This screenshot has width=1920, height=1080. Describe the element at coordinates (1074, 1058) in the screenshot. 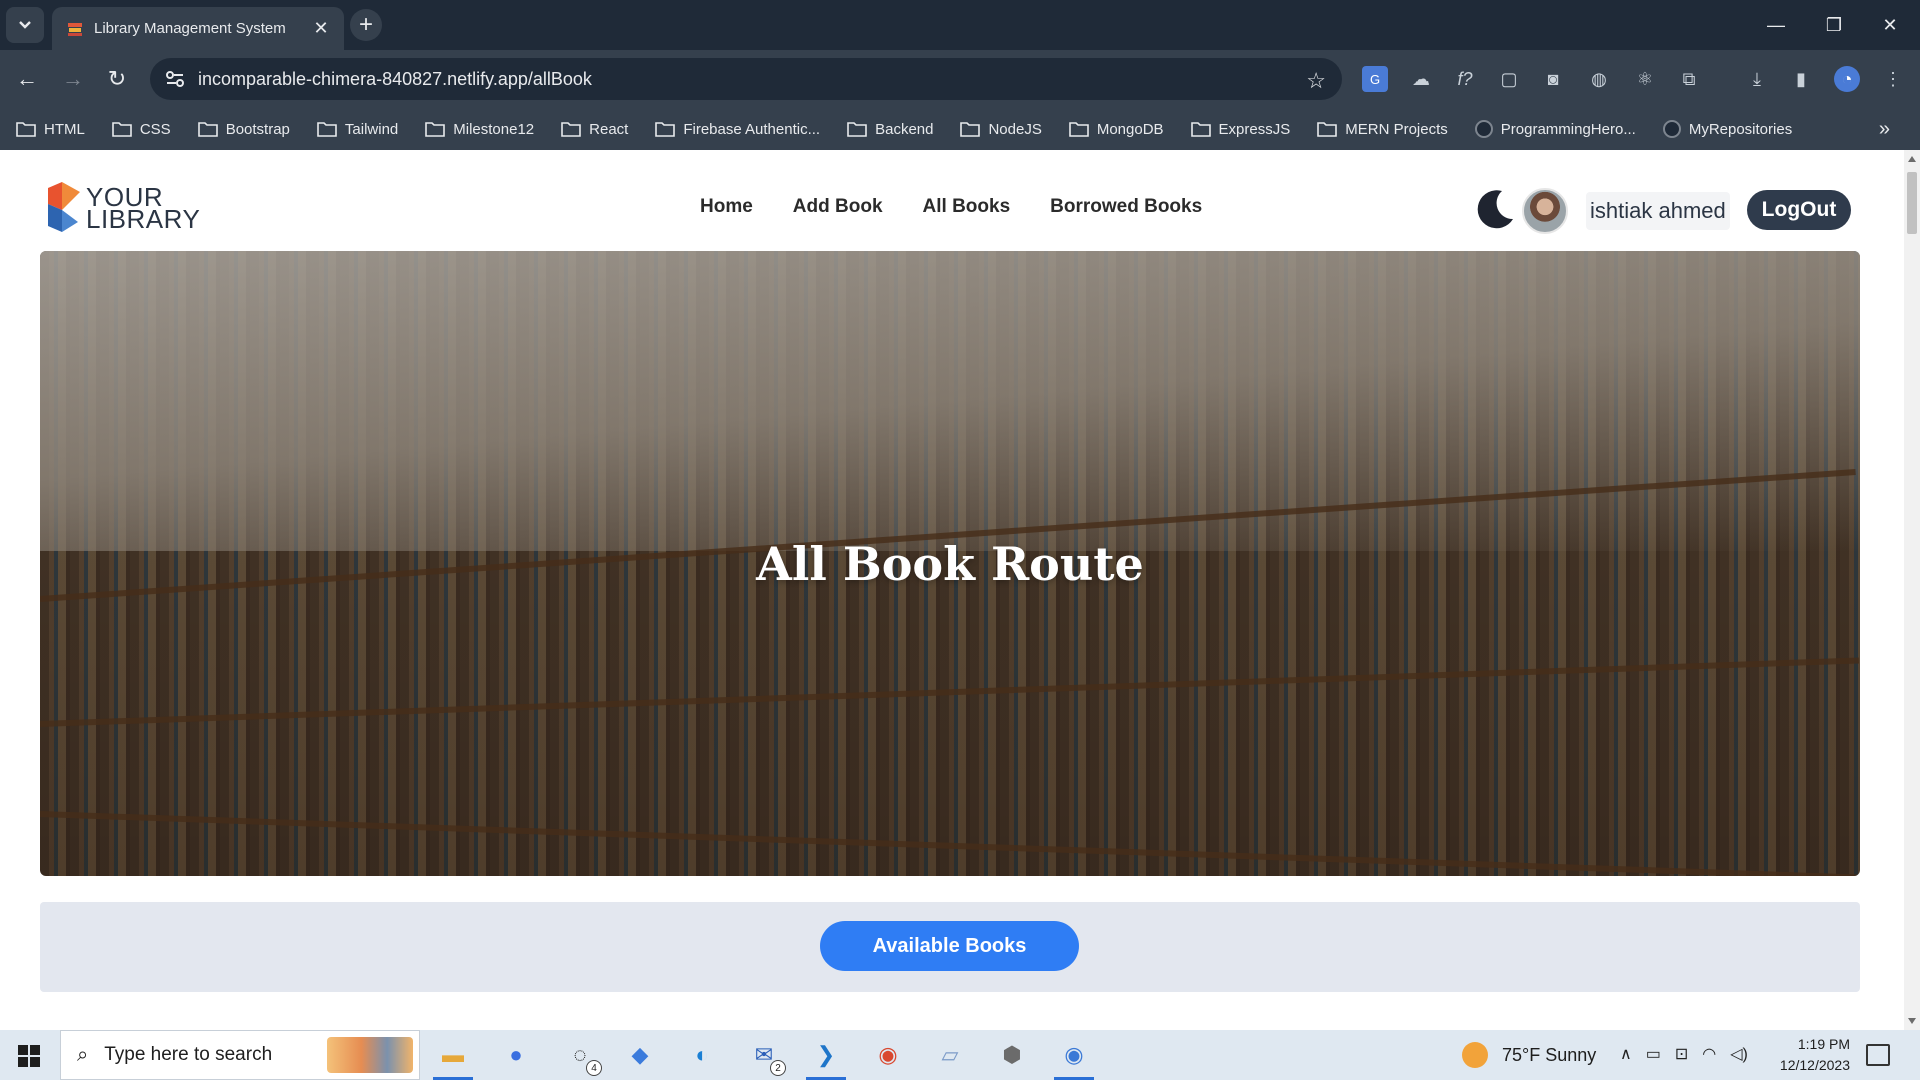

I see `chrome-active-icon: ◉` at that location.